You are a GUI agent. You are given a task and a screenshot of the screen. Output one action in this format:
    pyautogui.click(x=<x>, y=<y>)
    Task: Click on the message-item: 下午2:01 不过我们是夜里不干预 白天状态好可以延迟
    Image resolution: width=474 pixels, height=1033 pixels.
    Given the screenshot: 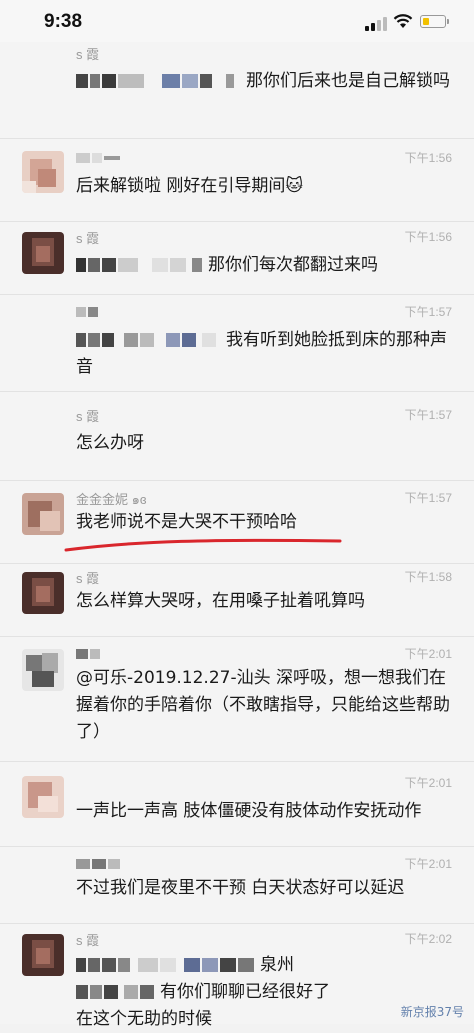 What is the action you would take?
    pyautogui.click(x=237, y=885)
    